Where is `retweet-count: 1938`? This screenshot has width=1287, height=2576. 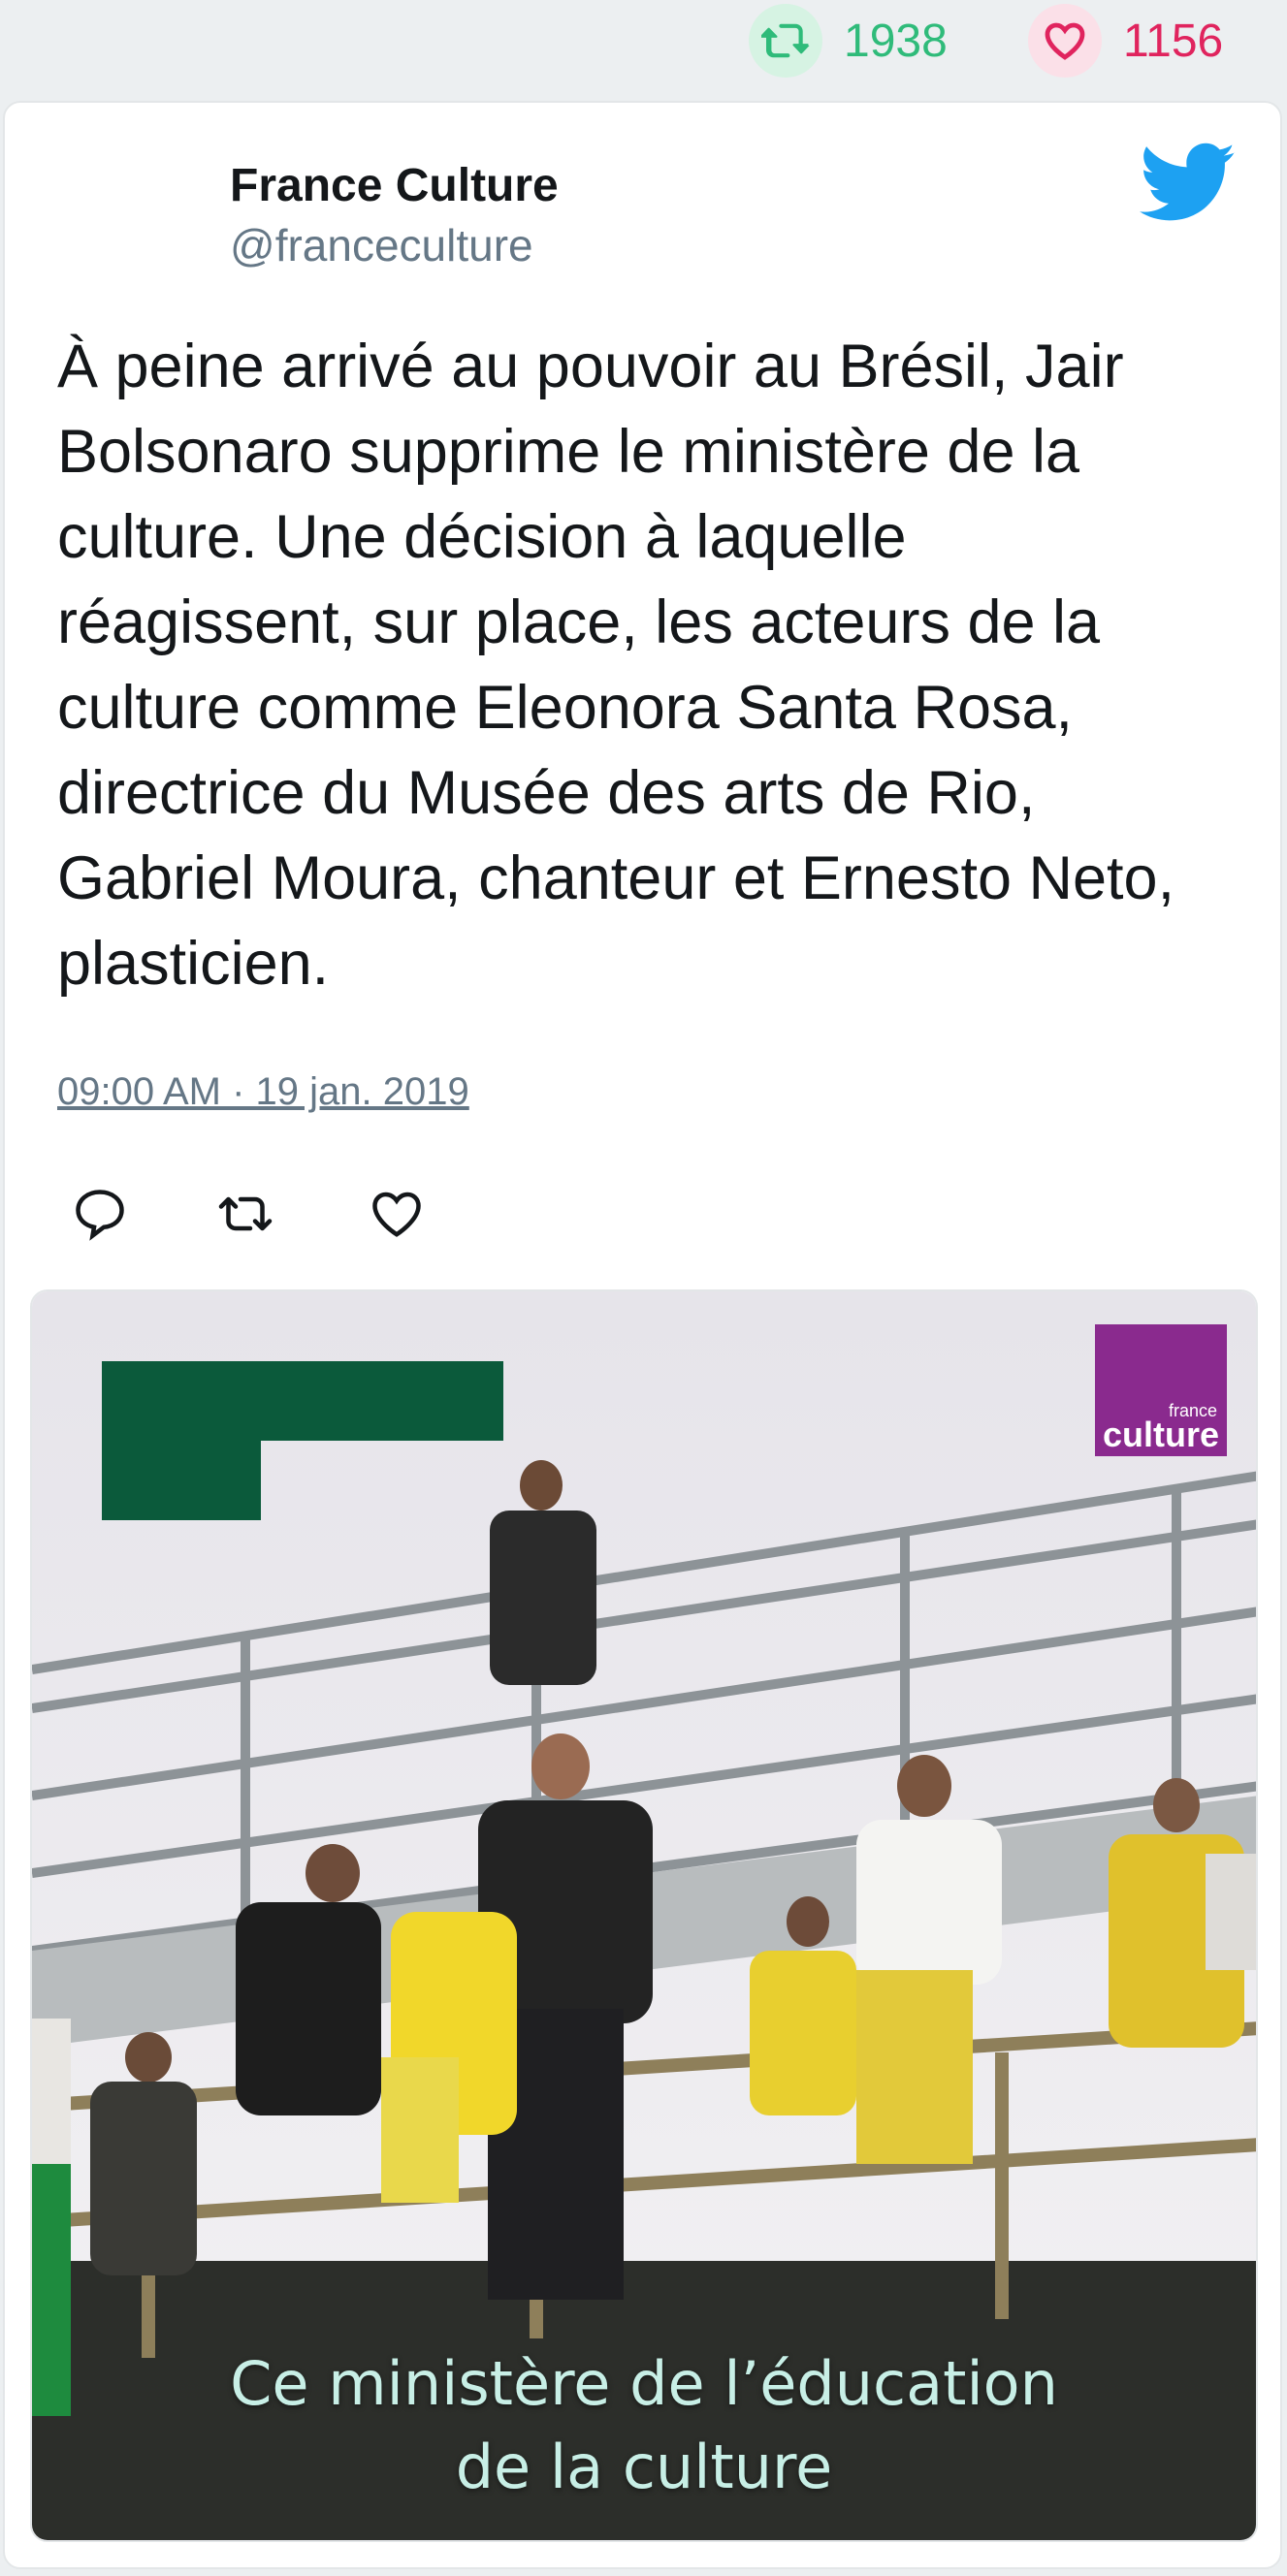
retweet-count: 1938 is located at coordinates (896, 41).